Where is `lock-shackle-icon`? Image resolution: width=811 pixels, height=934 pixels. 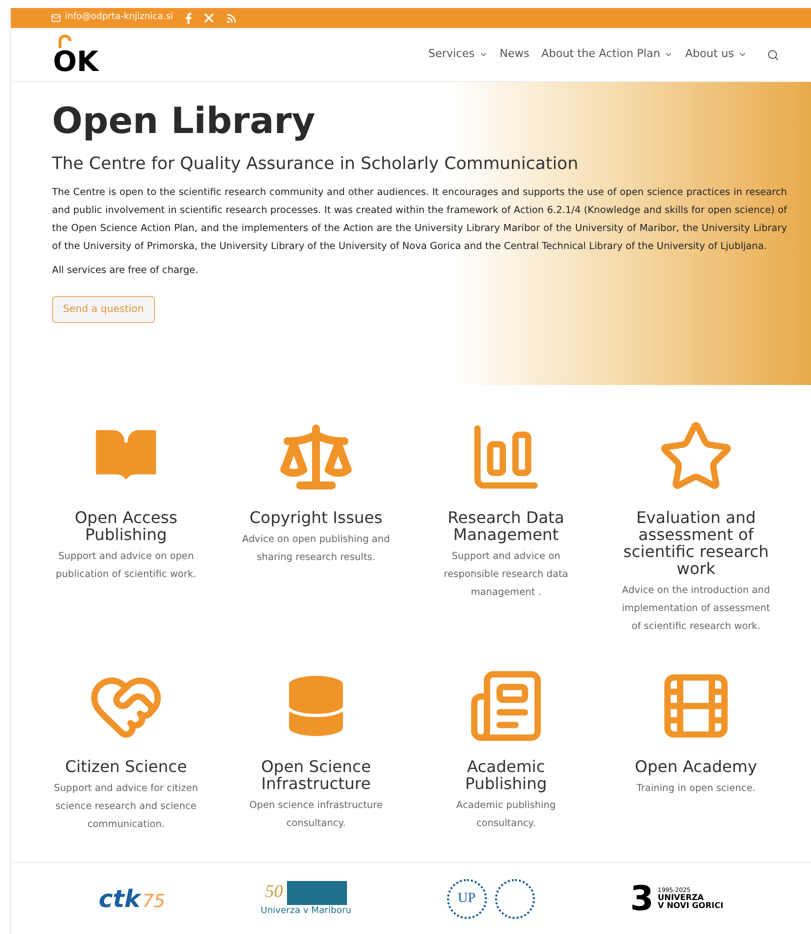 lock-shackle-icon is located at coordinates (65, 41).